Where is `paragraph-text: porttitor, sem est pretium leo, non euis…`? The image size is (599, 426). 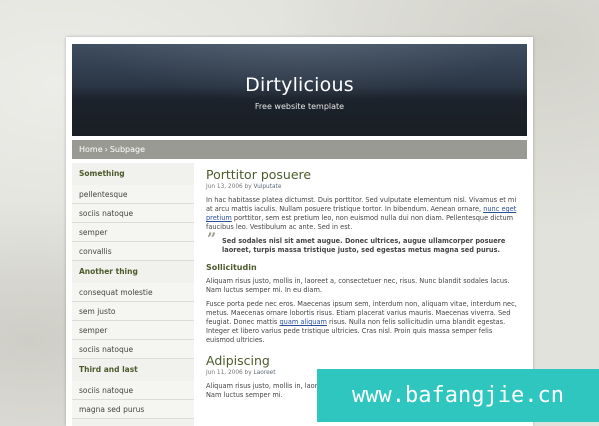
paragraph-text: porttitor, sem est pretium leo, non euis… is located at coordinates (360, 222).